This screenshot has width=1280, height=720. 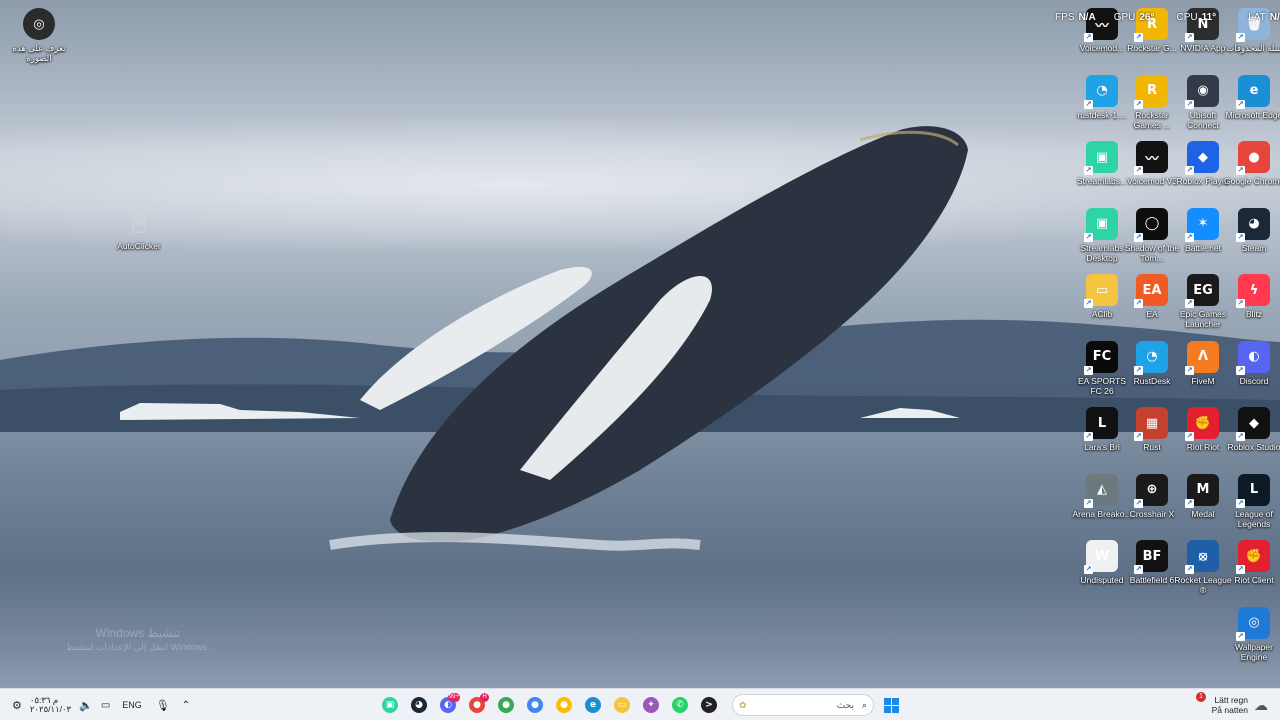 I want to click on volume-icon: 🔈, so click(x=86, y=705).